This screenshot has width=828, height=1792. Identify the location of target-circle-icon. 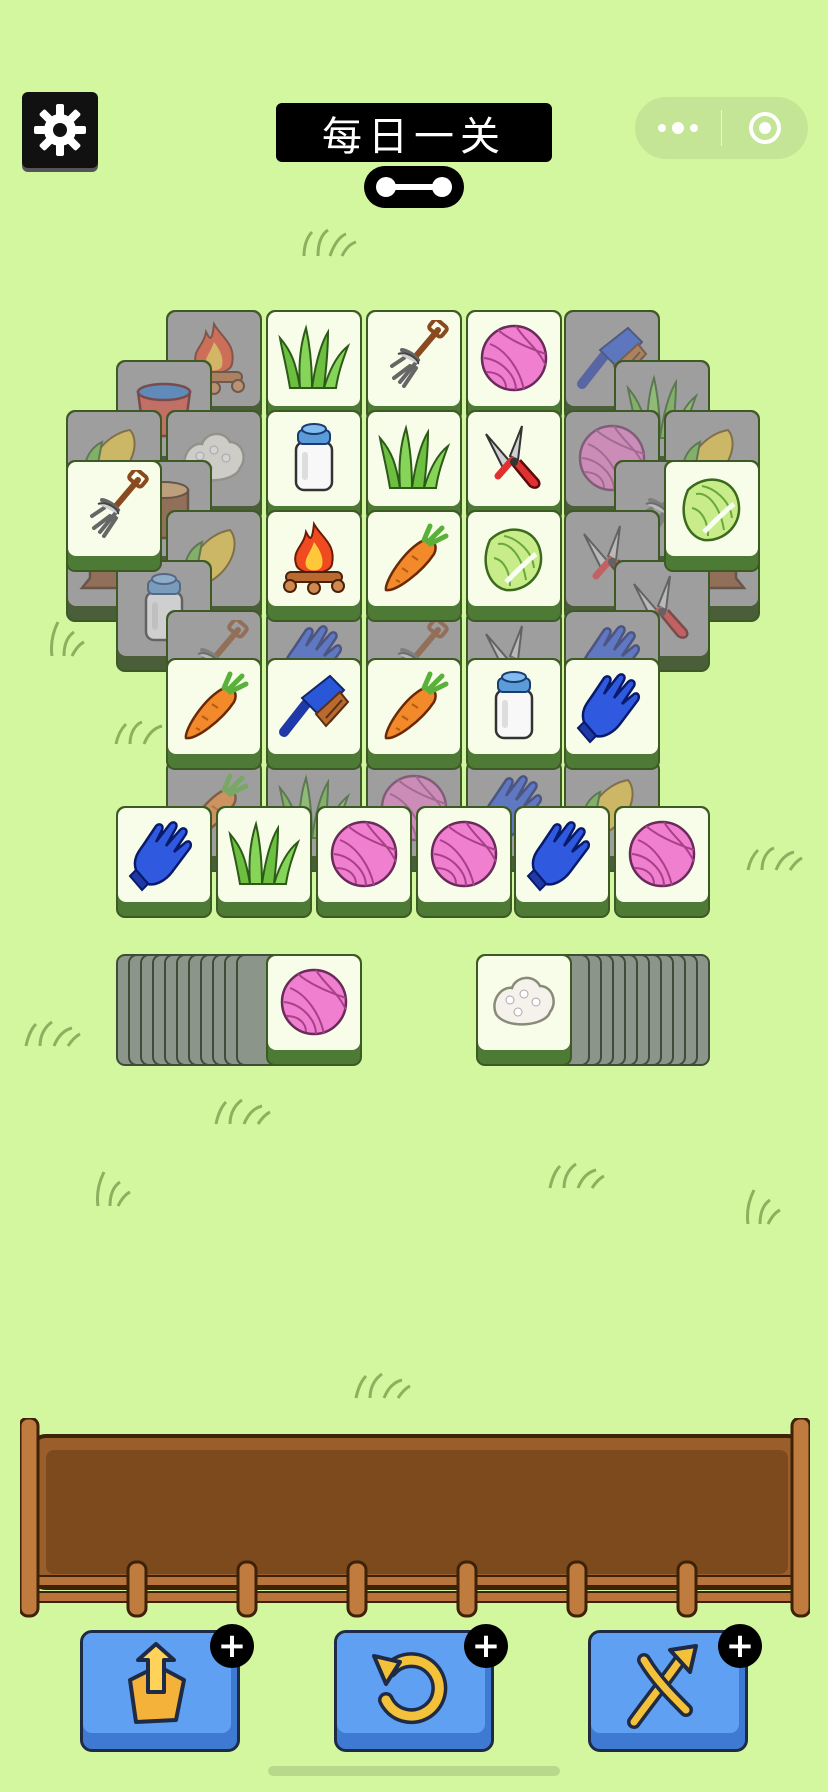
(765, 128).